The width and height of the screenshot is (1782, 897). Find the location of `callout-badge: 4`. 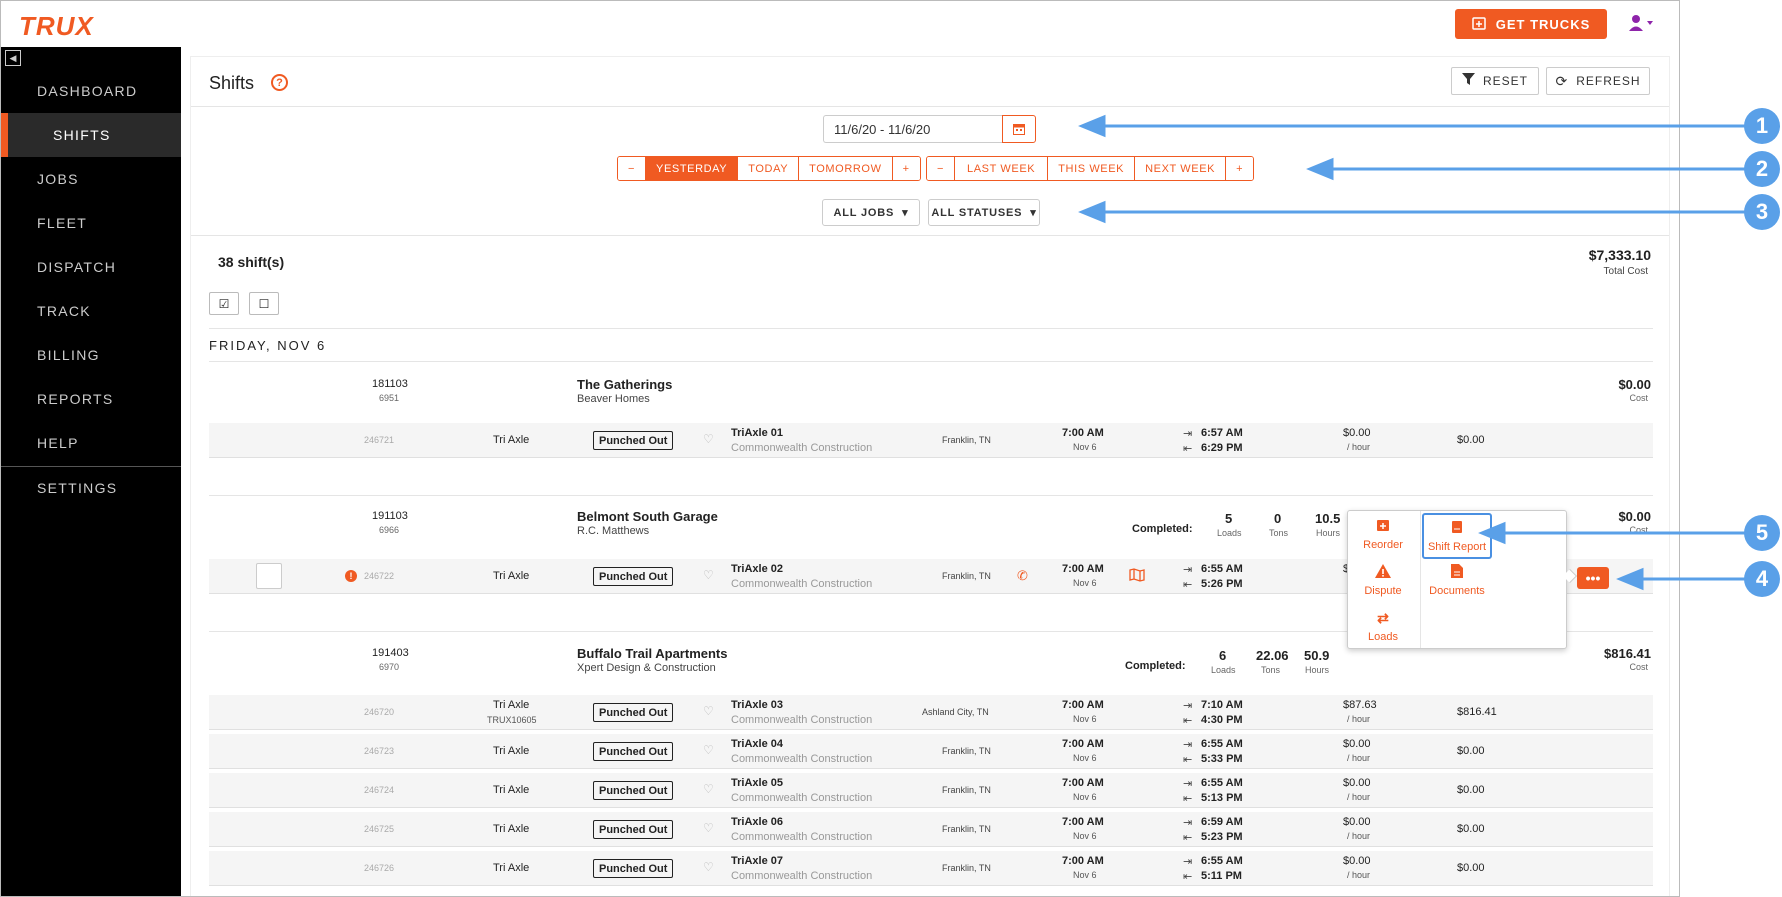

callout-badge: 4 is located at coordinates (1762, 579).